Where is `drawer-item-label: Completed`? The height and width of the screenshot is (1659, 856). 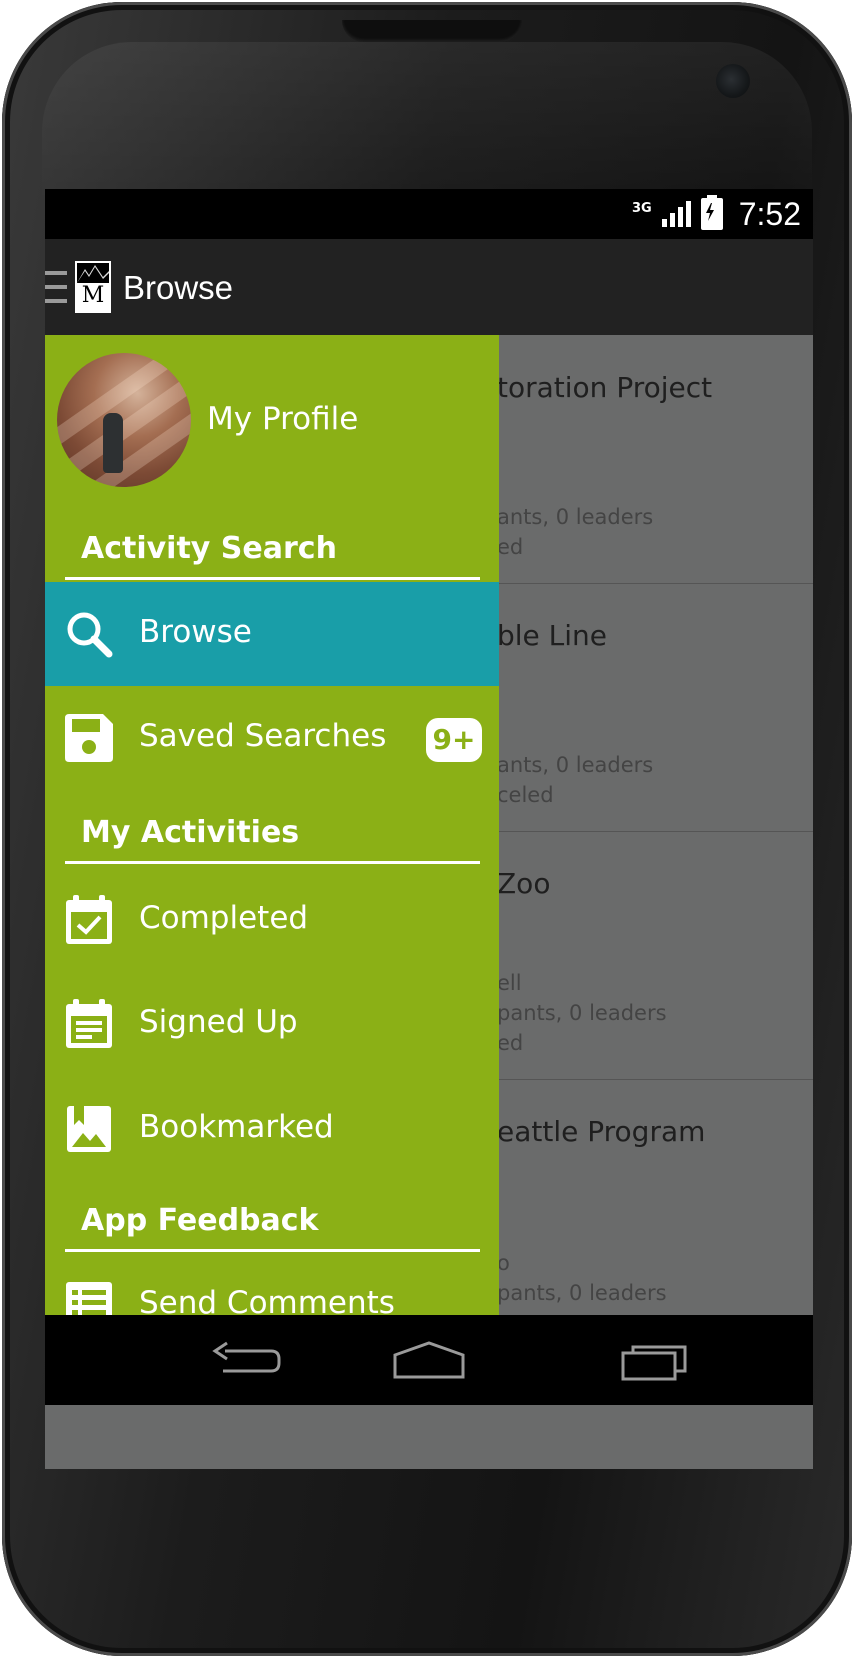 drawer-item-label: Completed is located at coordinates (224, 918).